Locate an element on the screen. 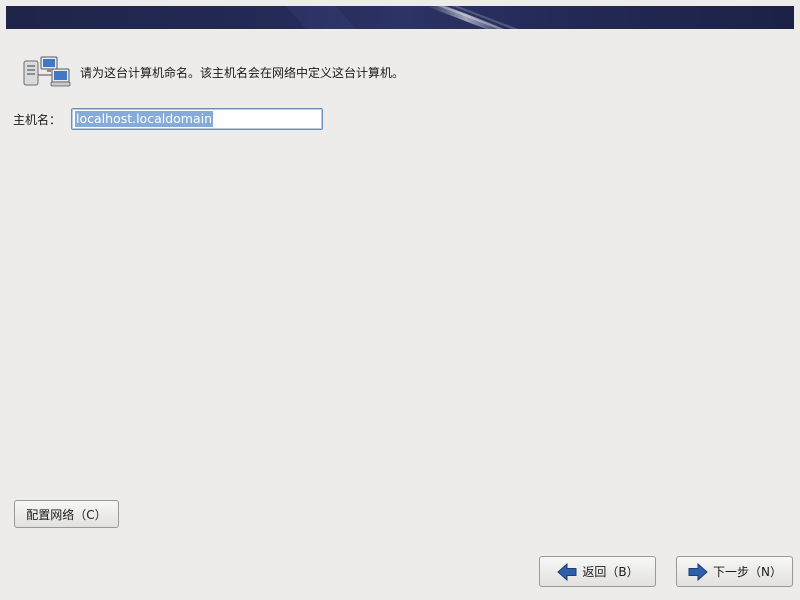  header-banner is located at coordinates (400, 17).